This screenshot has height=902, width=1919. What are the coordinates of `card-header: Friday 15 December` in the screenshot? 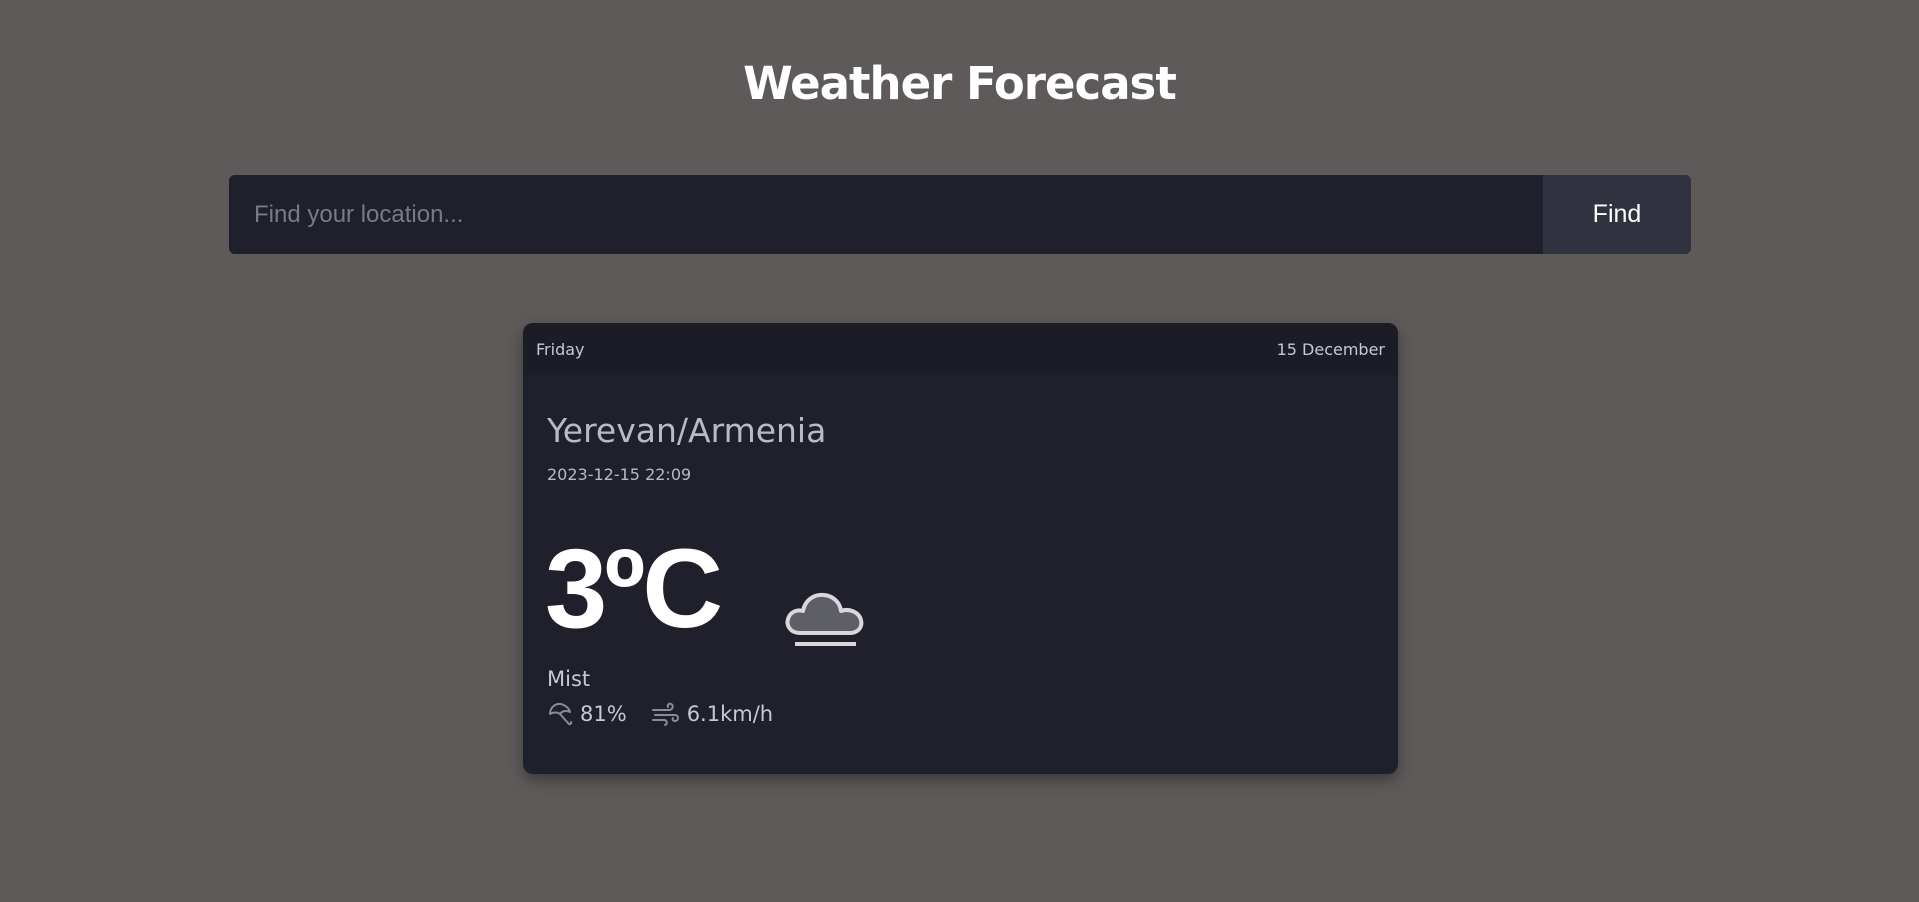 It's located at (960, 349).